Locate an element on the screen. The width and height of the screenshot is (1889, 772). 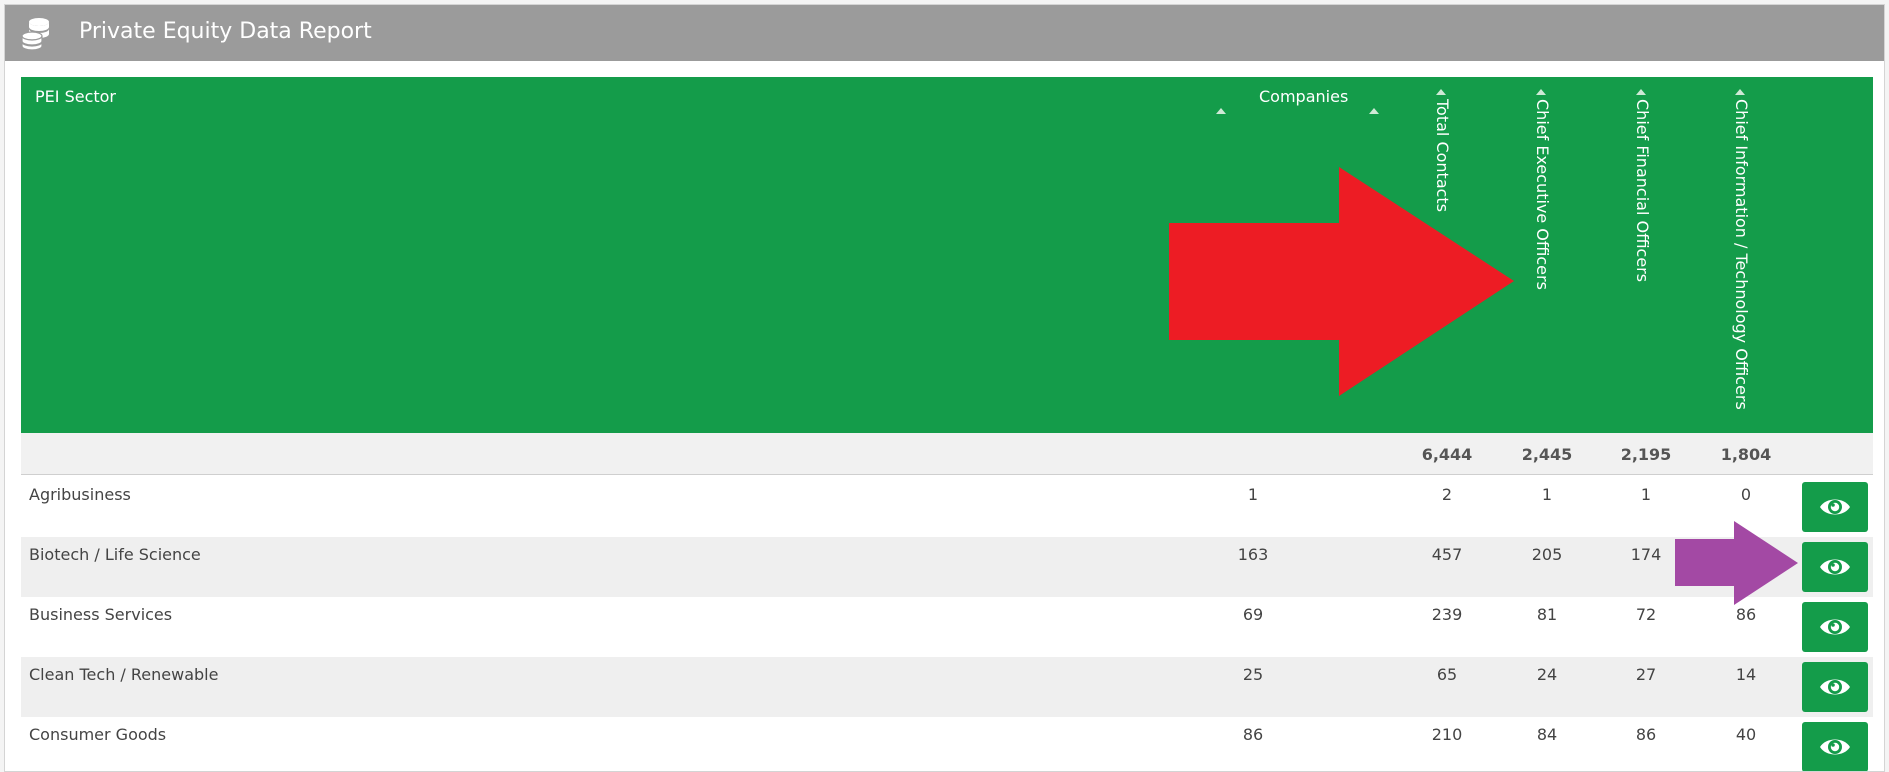
column-header-companies: Companies is located at coordinates (1303, 96).